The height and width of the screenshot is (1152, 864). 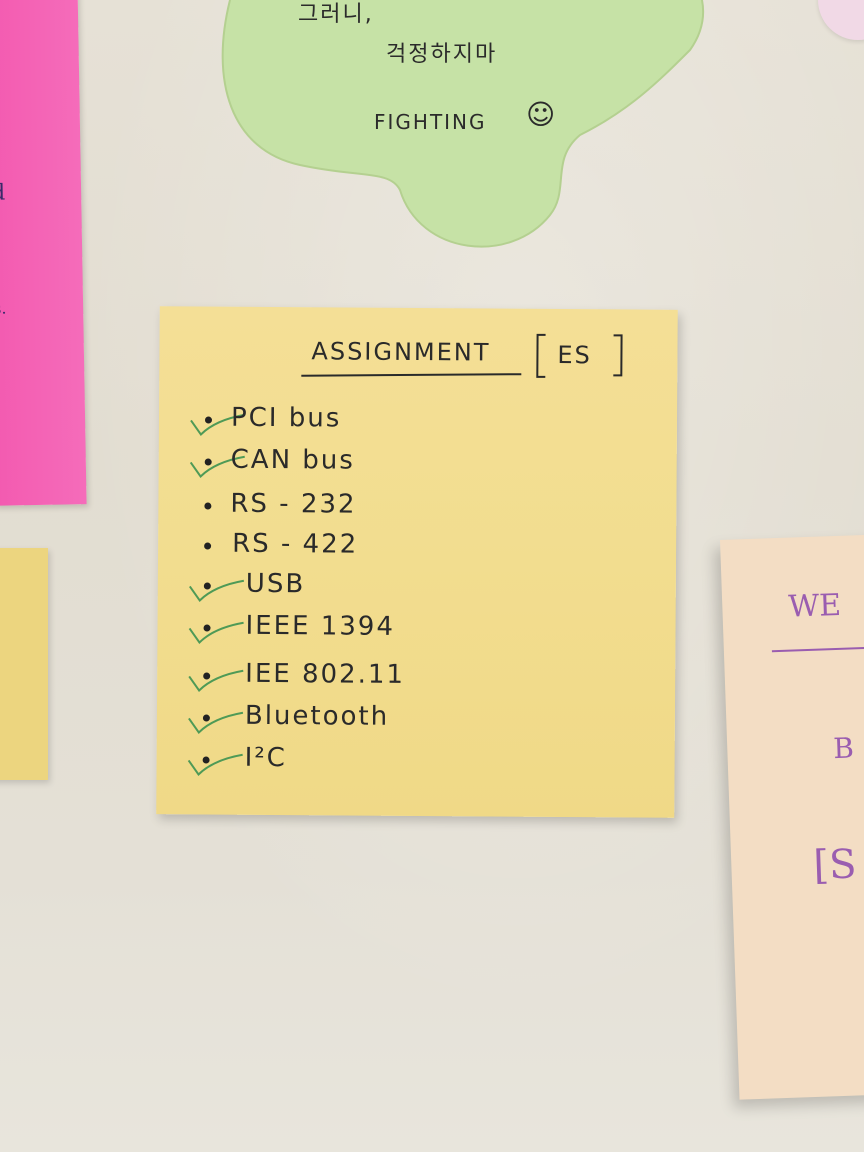 I want to click on list-item-label: RS - 422, so click(x=295, y=544).